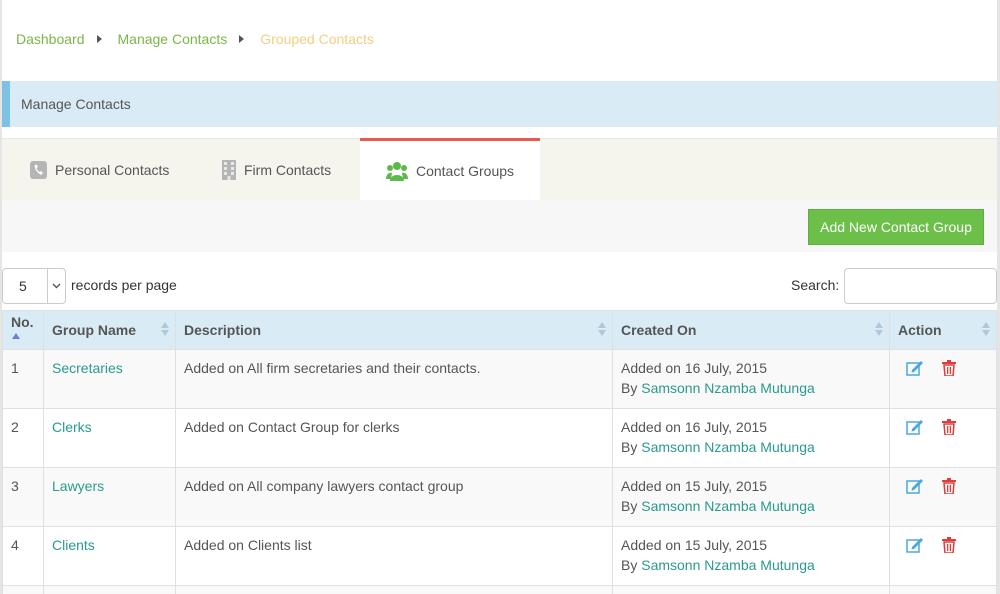  I want to click on sort-asc-icon, so click(16, 336).